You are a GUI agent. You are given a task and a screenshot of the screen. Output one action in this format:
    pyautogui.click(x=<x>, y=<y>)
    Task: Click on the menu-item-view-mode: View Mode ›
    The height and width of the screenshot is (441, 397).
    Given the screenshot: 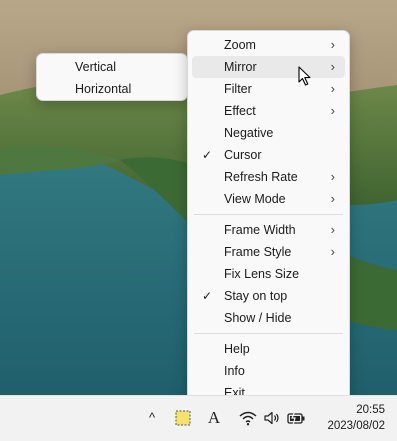 What is the action you would take?
    pyautogui.click(x=268, y=199)
    